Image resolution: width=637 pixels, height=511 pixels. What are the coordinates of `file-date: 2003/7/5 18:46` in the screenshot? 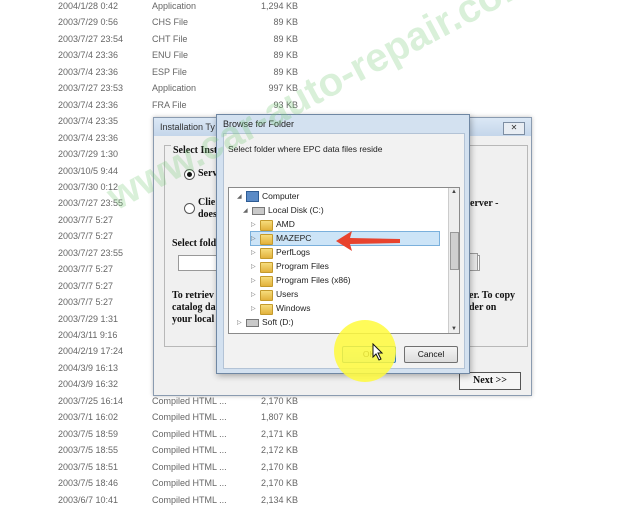 It's located at (88, 483).